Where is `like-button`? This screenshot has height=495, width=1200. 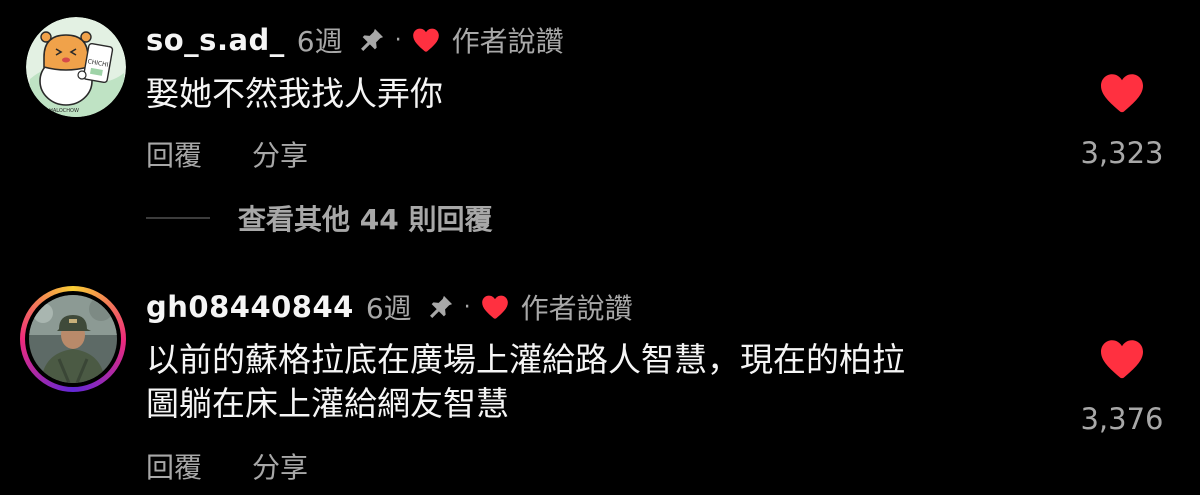
like-button is located at coordinates (1122, 359).